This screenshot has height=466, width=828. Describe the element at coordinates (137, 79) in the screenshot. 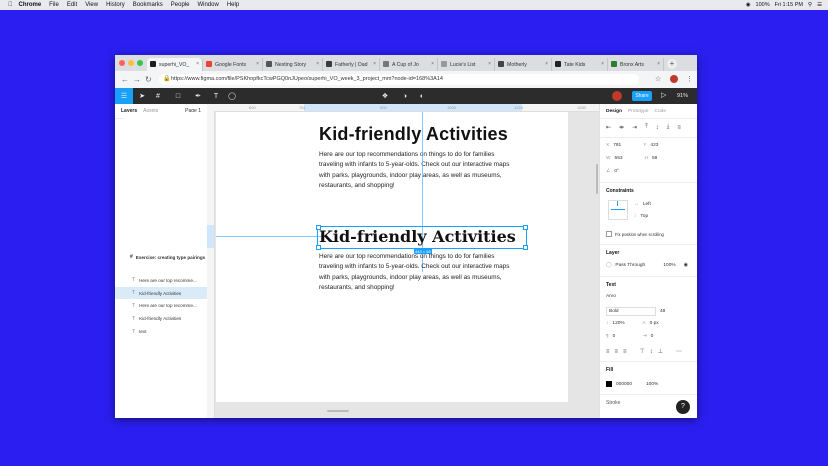

I see `forward-icon: →` at that location.